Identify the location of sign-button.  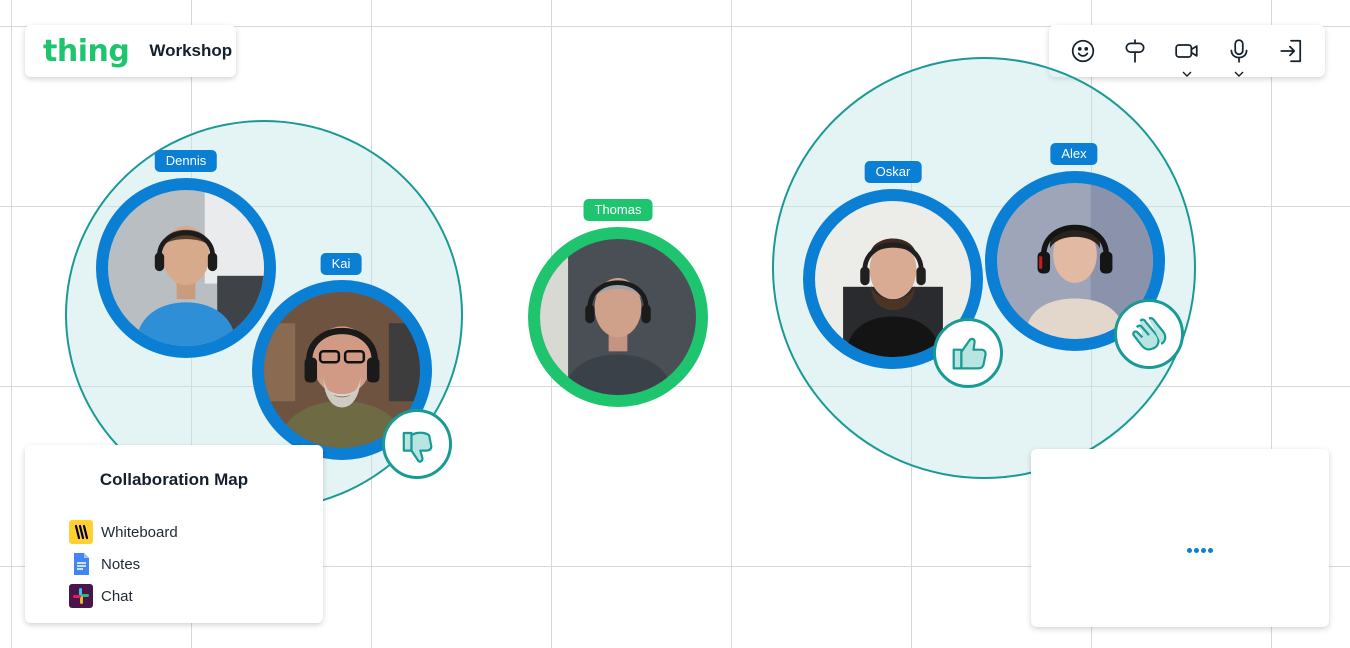
(1135, 51).